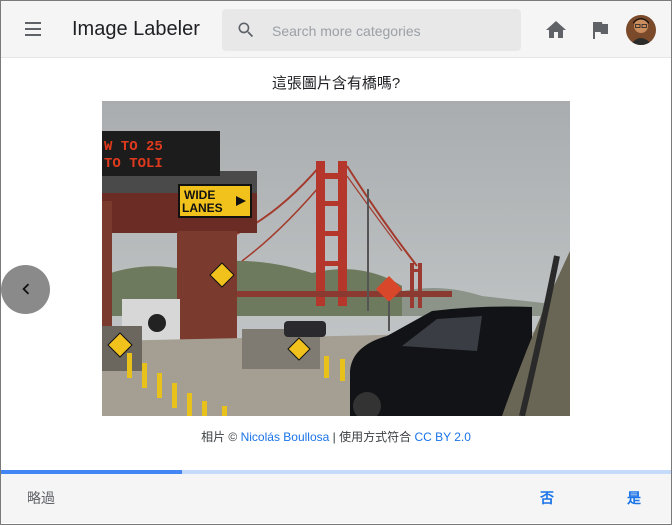 Image resolution: width=672 pixels, height=525 pixels. Describe the element at coordinates (41, 498) in the screenshot. I see `skip-button: 略過` at that location.